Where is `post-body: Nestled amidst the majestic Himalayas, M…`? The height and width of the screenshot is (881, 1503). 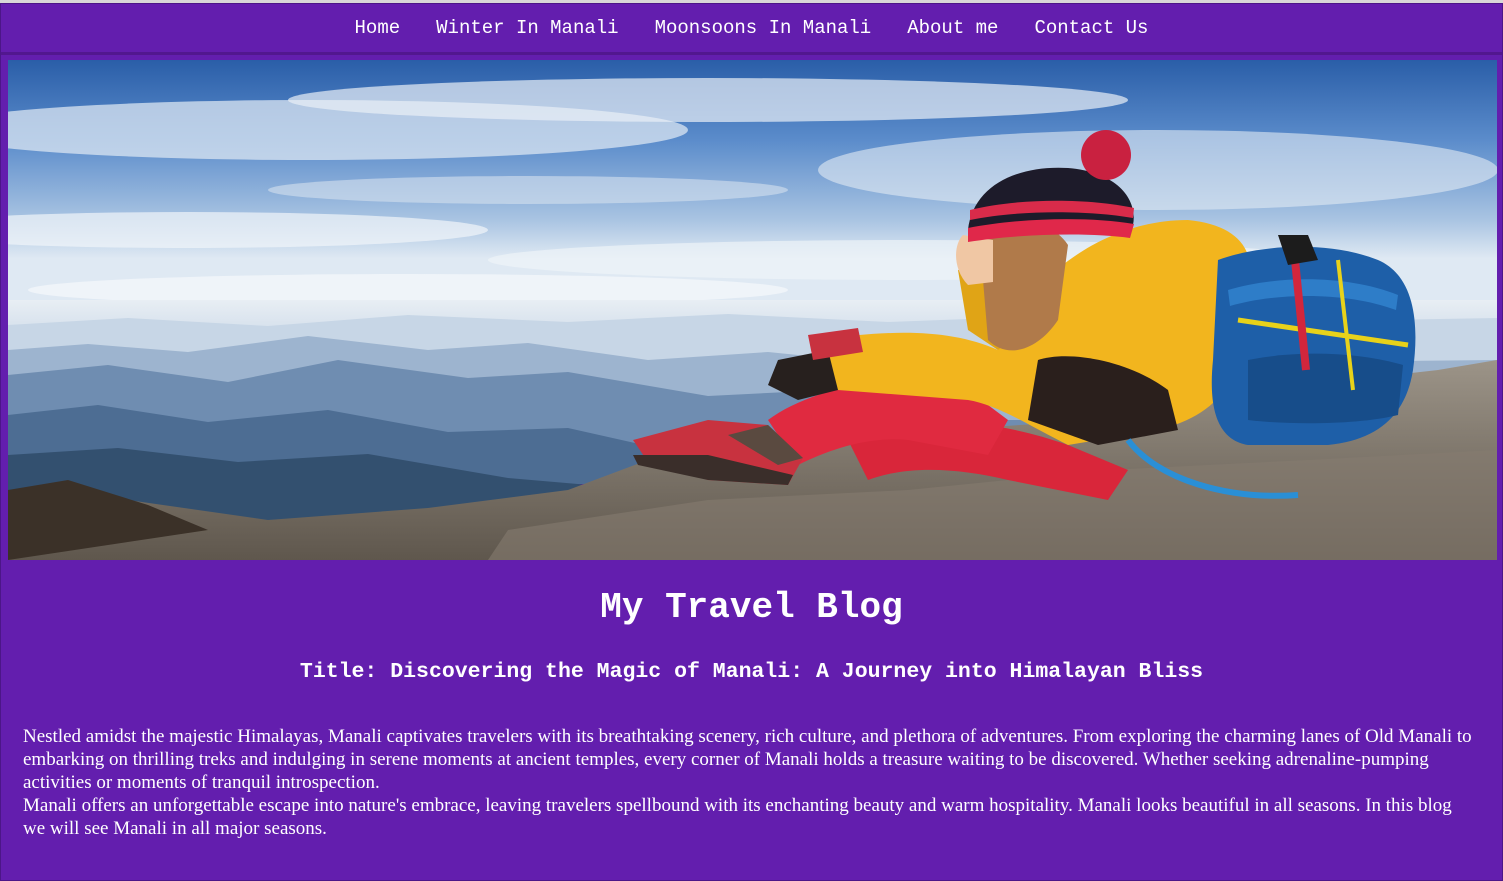 post-body: Nestled amidst the majestic Himalayas, M… is located at coordinates (750, 782).